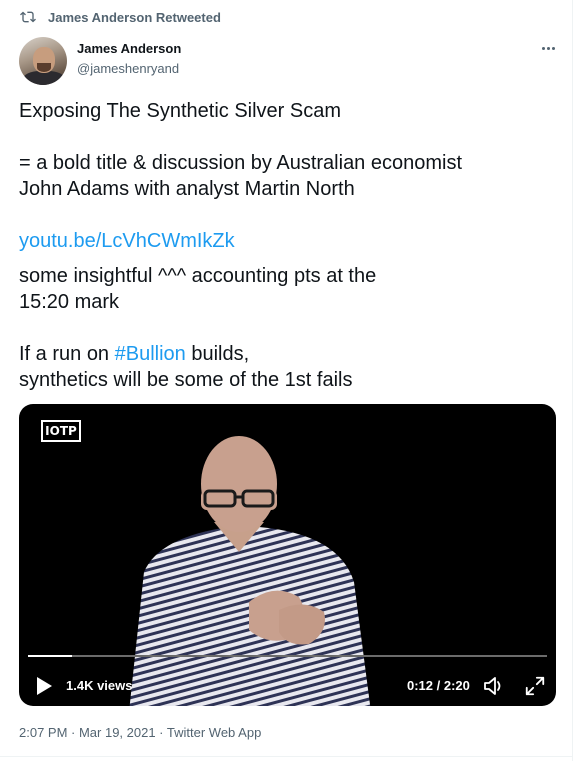 This screenshot has width=575, height=761. What do you see at coordinates (186, 380) in the screenshot?
I see `tweet-line: synthetics will be some of the 1st fails` at bounding box center [186, 380].